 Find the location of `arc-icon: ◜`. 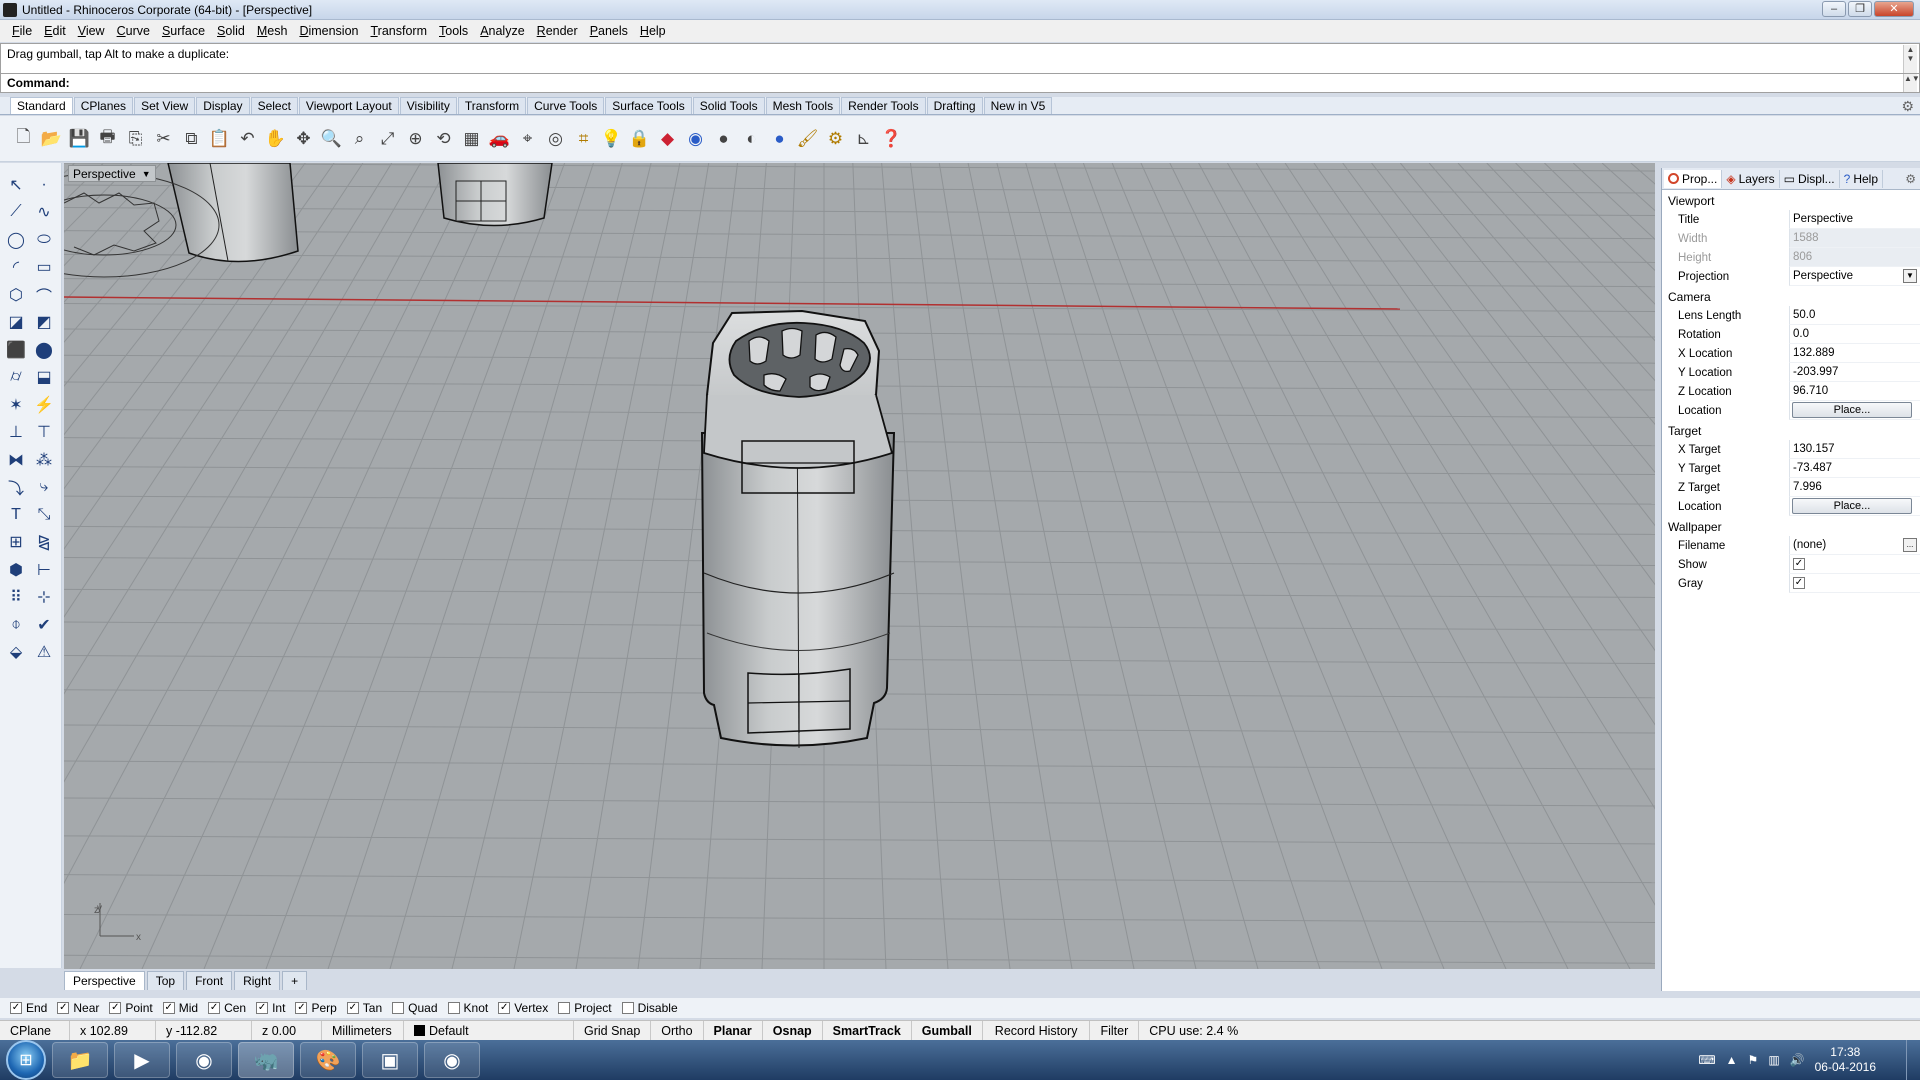

arc-icon: ◜ is located at coordinates (16, 268).